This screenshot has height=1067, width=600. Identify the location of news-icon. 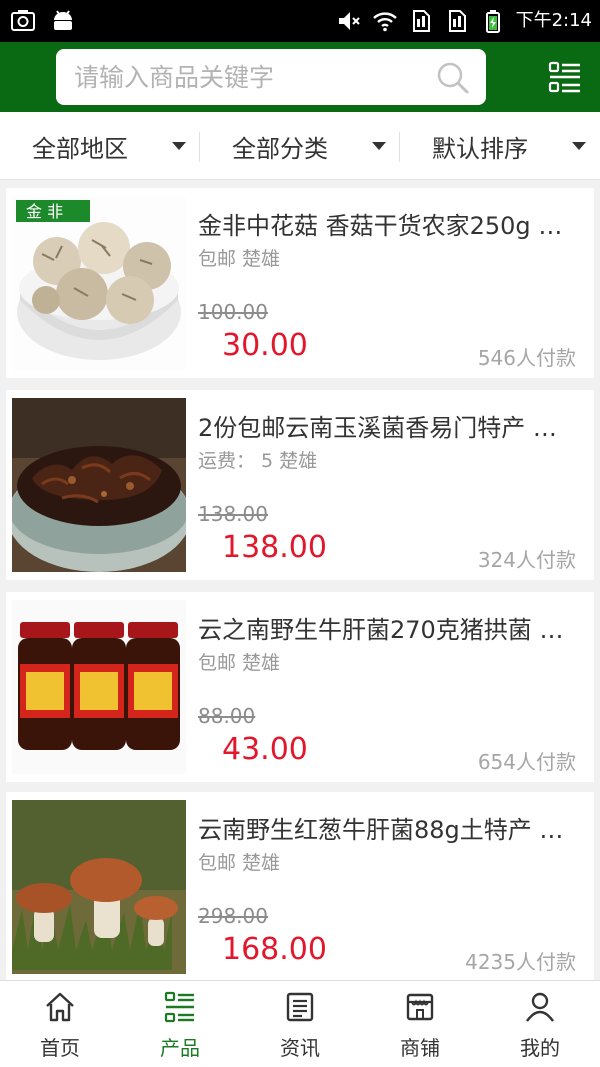
(300, 1007).